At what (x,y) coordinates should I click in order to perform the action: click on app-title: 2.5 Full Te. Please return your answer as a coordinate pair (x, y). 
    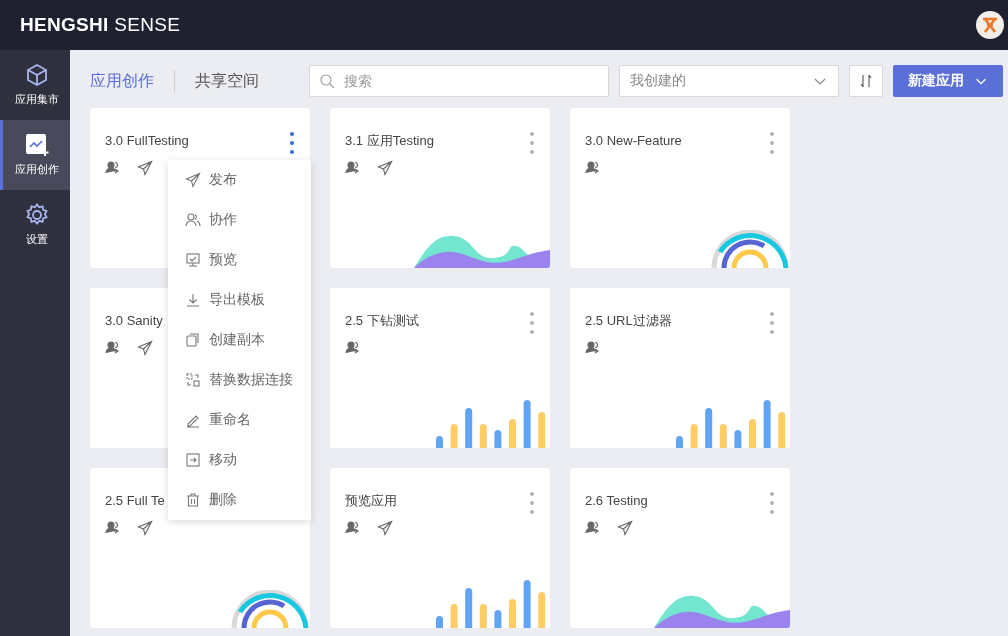
    Looking at the image, I should click on (135, 501).